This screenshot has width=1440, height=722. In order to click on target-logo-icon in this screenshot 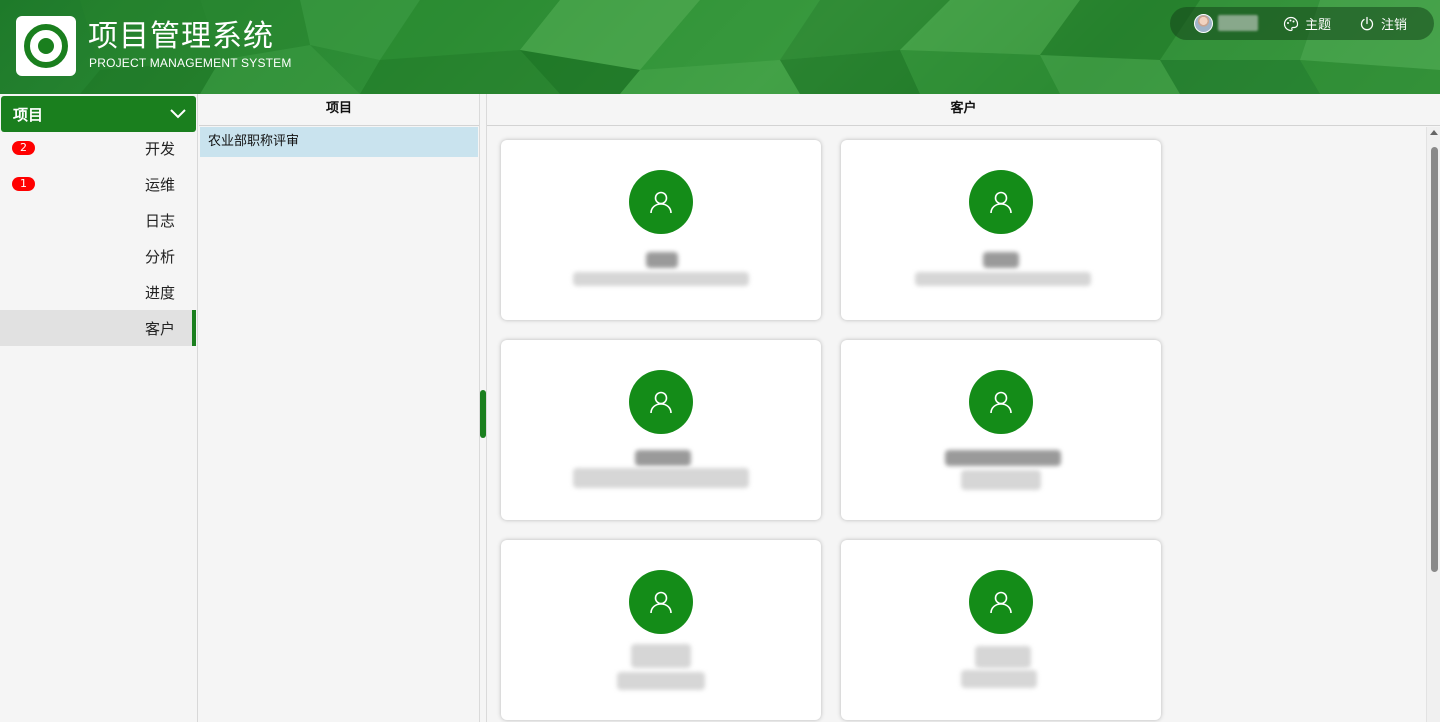, I will do `click(46, 46)`.